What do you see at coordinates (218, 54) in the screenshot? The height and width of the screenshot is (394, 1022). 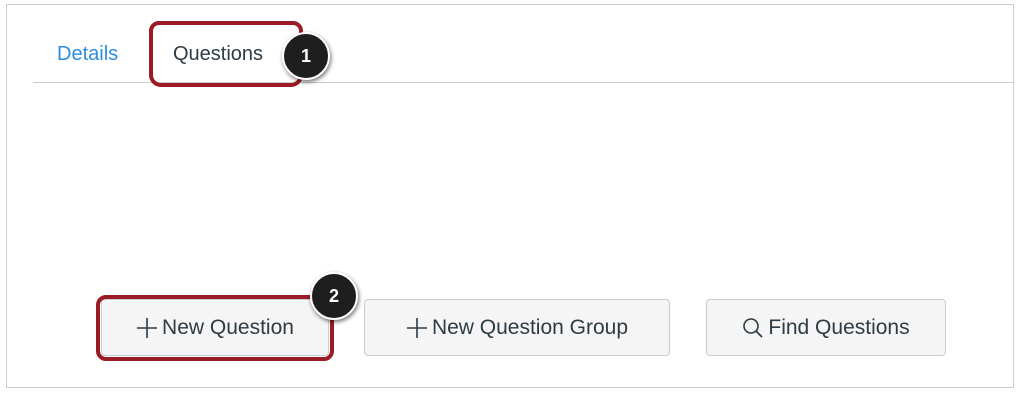 I see `tab-questions: Questions` at bounding box center [218, 54].